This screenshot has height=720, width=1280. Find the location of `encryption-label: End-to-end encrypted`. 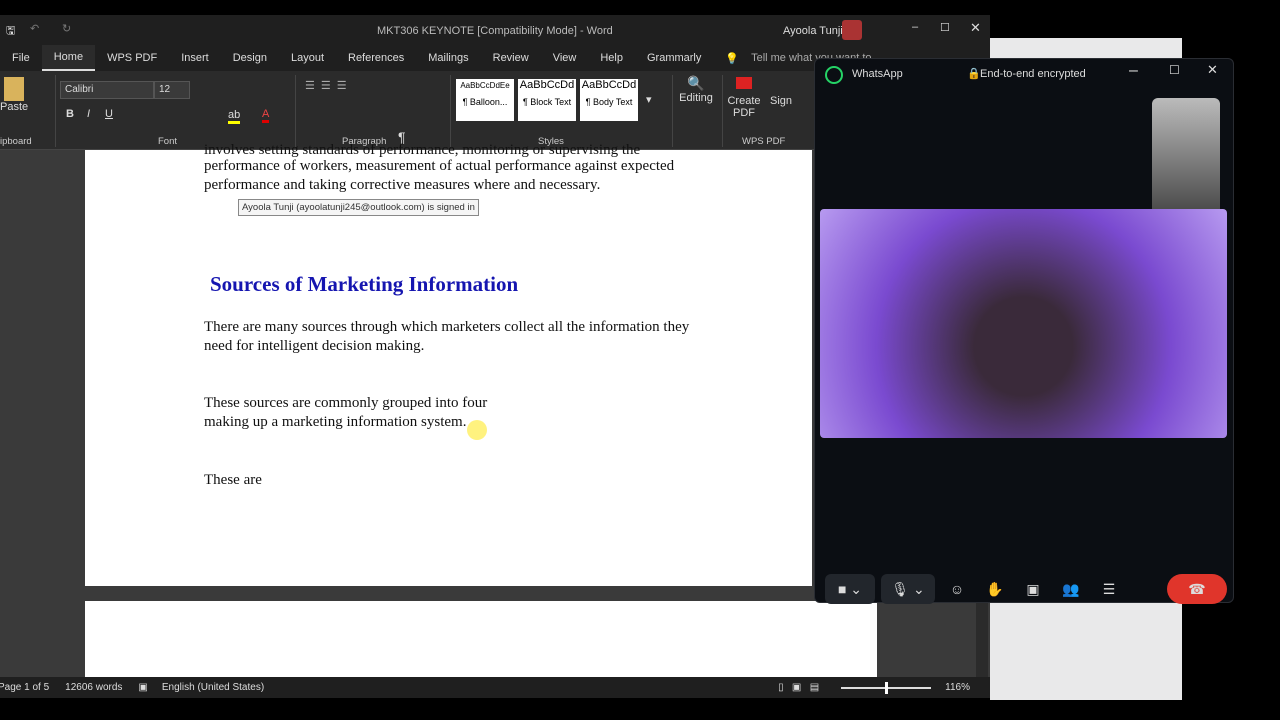

encryption-label: End-to-end encrypted is located at coordinates (1033, 74).